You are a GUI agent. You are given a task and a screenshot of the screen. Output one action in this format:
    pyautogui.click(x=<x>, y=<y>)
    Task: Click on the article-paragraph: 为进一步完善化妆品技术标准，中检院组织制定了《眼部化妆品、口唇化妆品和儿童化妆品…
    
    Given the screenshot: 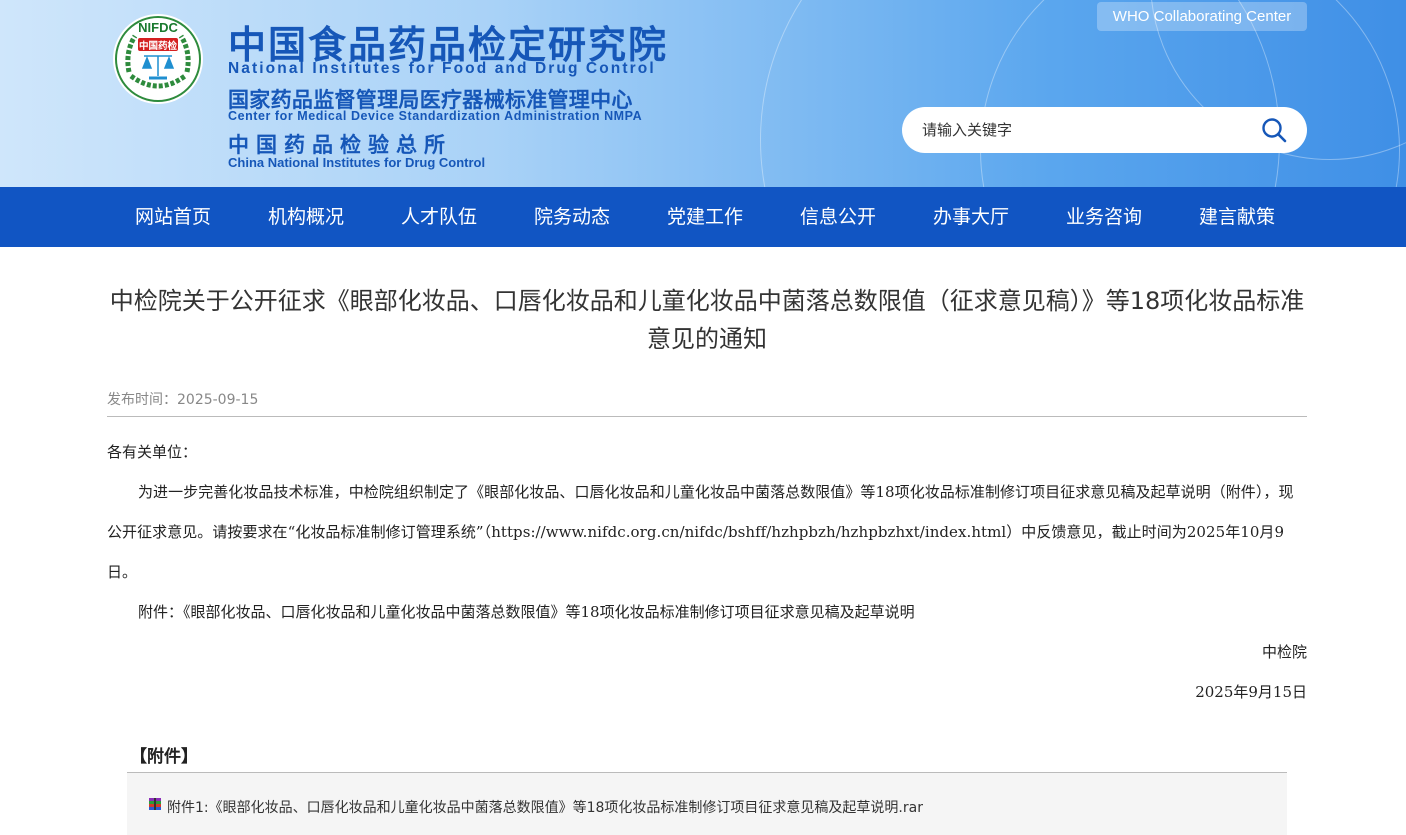 What is the action you would take?
    pyautogui.click(x=700, y=532)
    